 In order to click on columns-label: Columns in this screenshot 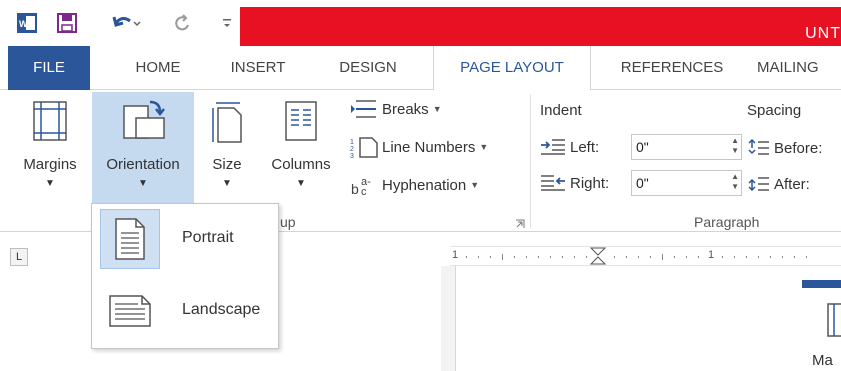, I will do `click(301, 164)`.